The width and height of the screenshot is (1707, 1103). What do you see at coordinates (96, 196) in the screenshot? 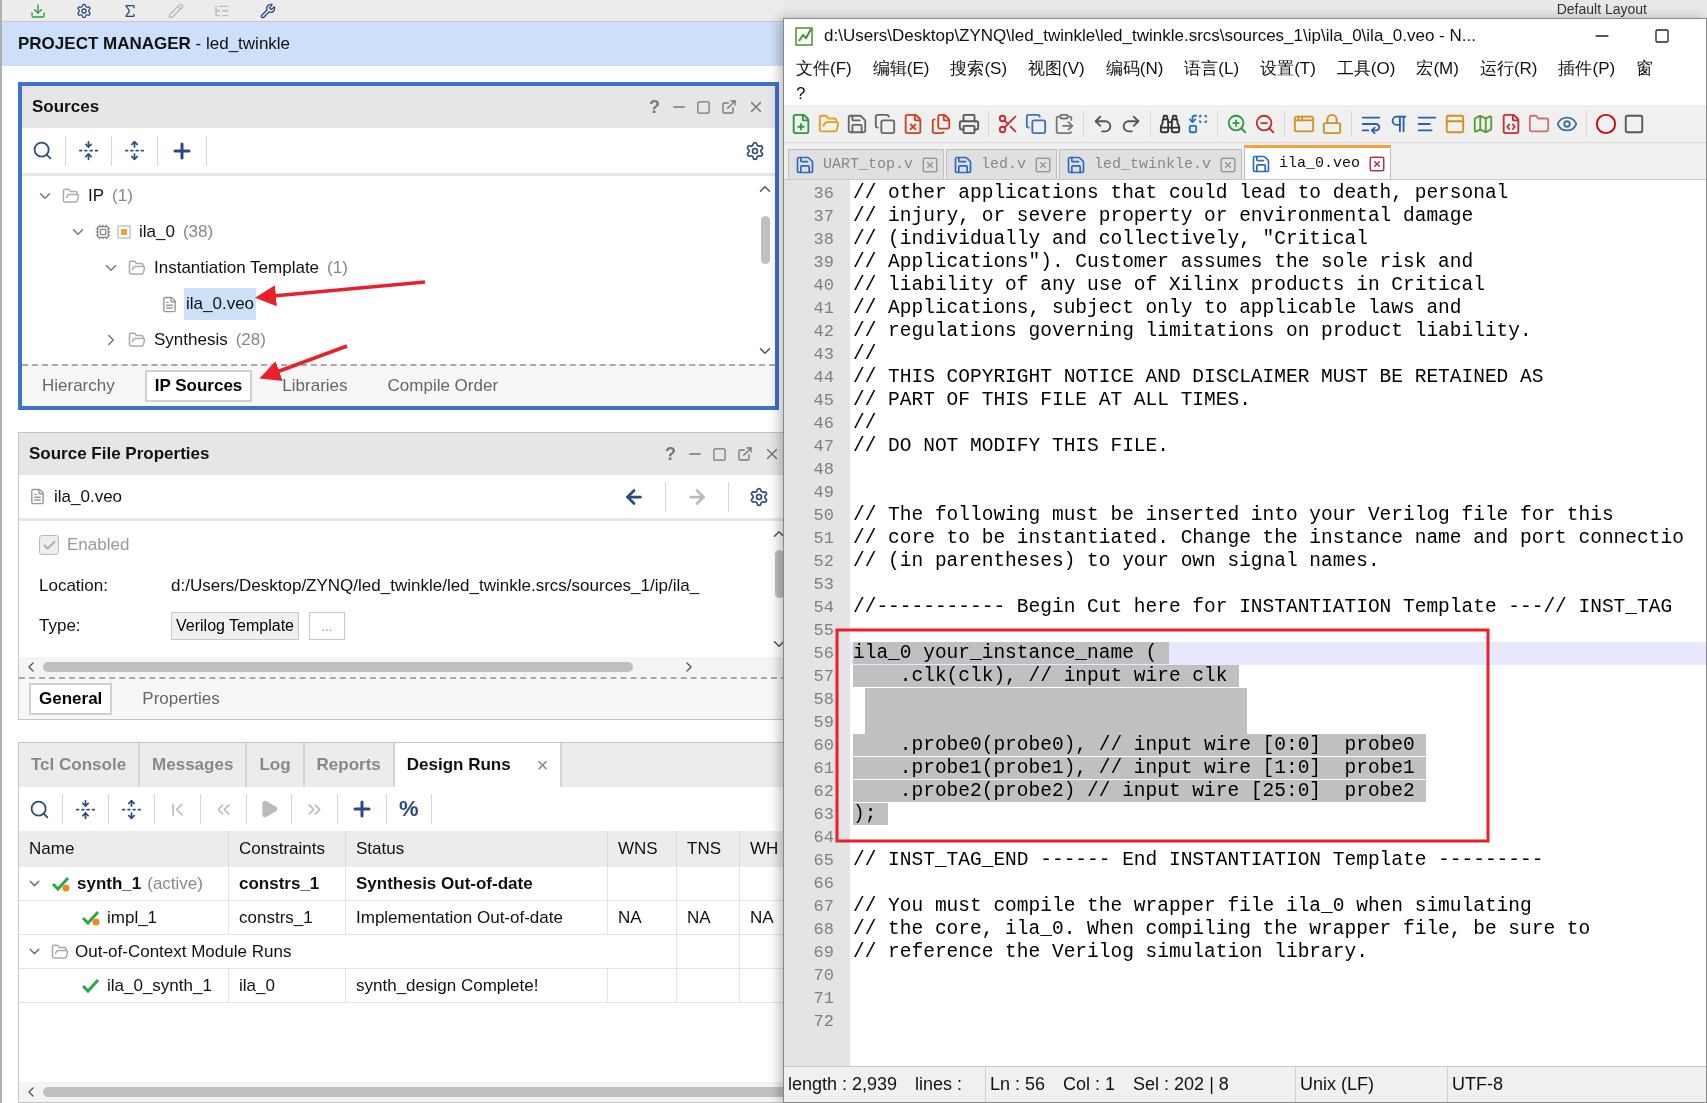
I see `tree-item: IP` at bounding box center [96, 196].